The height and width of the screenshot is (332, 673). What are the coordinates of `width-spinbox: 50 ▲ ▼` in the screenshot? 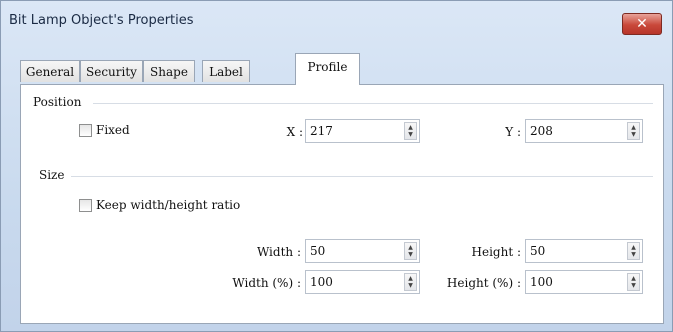 It's located at (362, 251).